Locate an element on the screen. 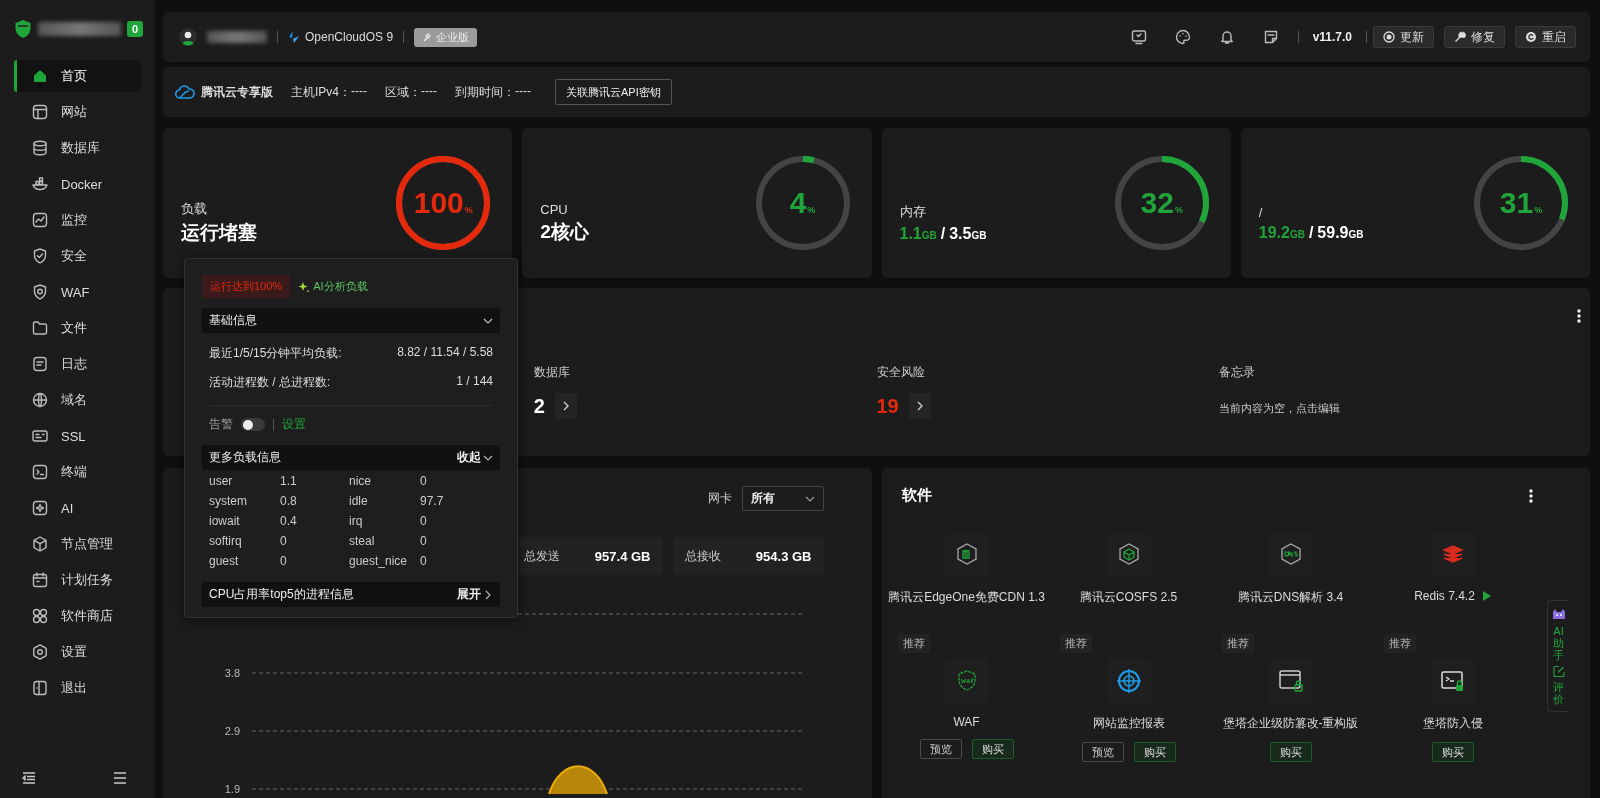 The width and height of the screenshot is (1600, 798). settings-link: 设置 is located at coordinates (294, 424).